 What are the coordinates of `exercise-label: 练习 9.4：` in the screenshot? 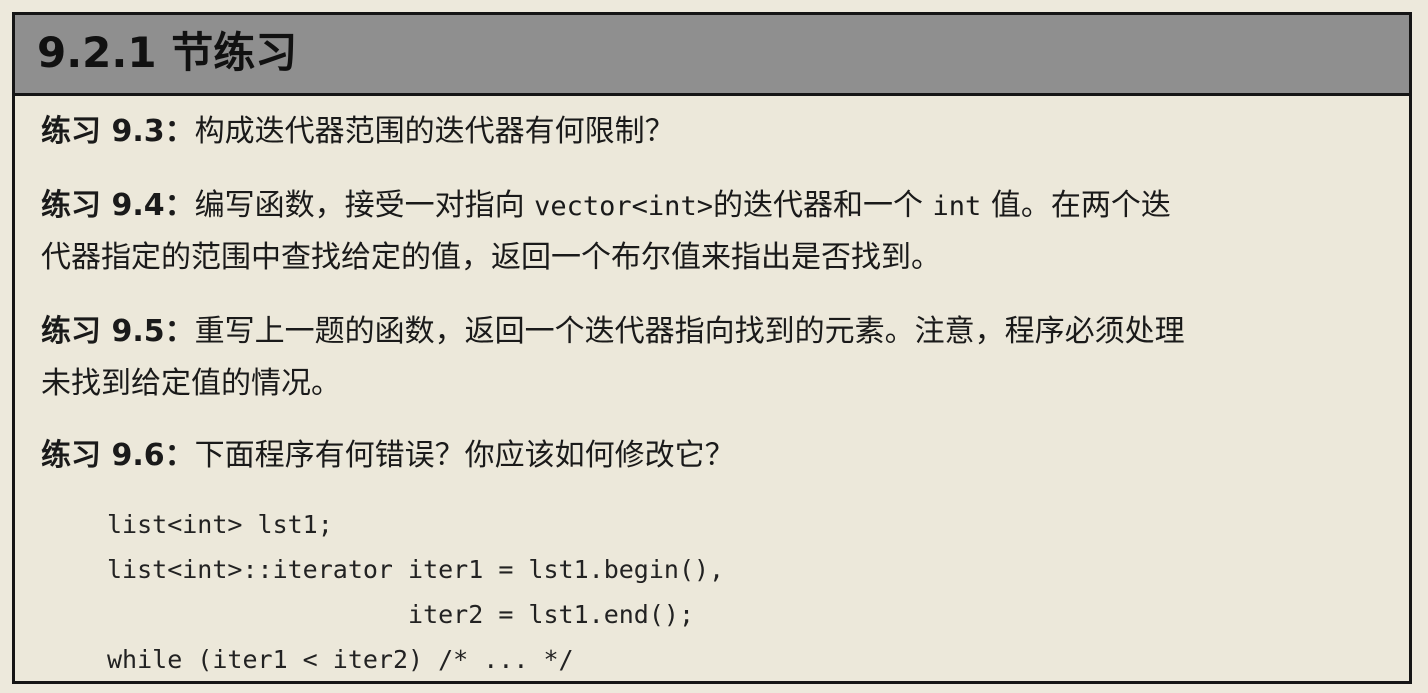 It's located at (118, 205).